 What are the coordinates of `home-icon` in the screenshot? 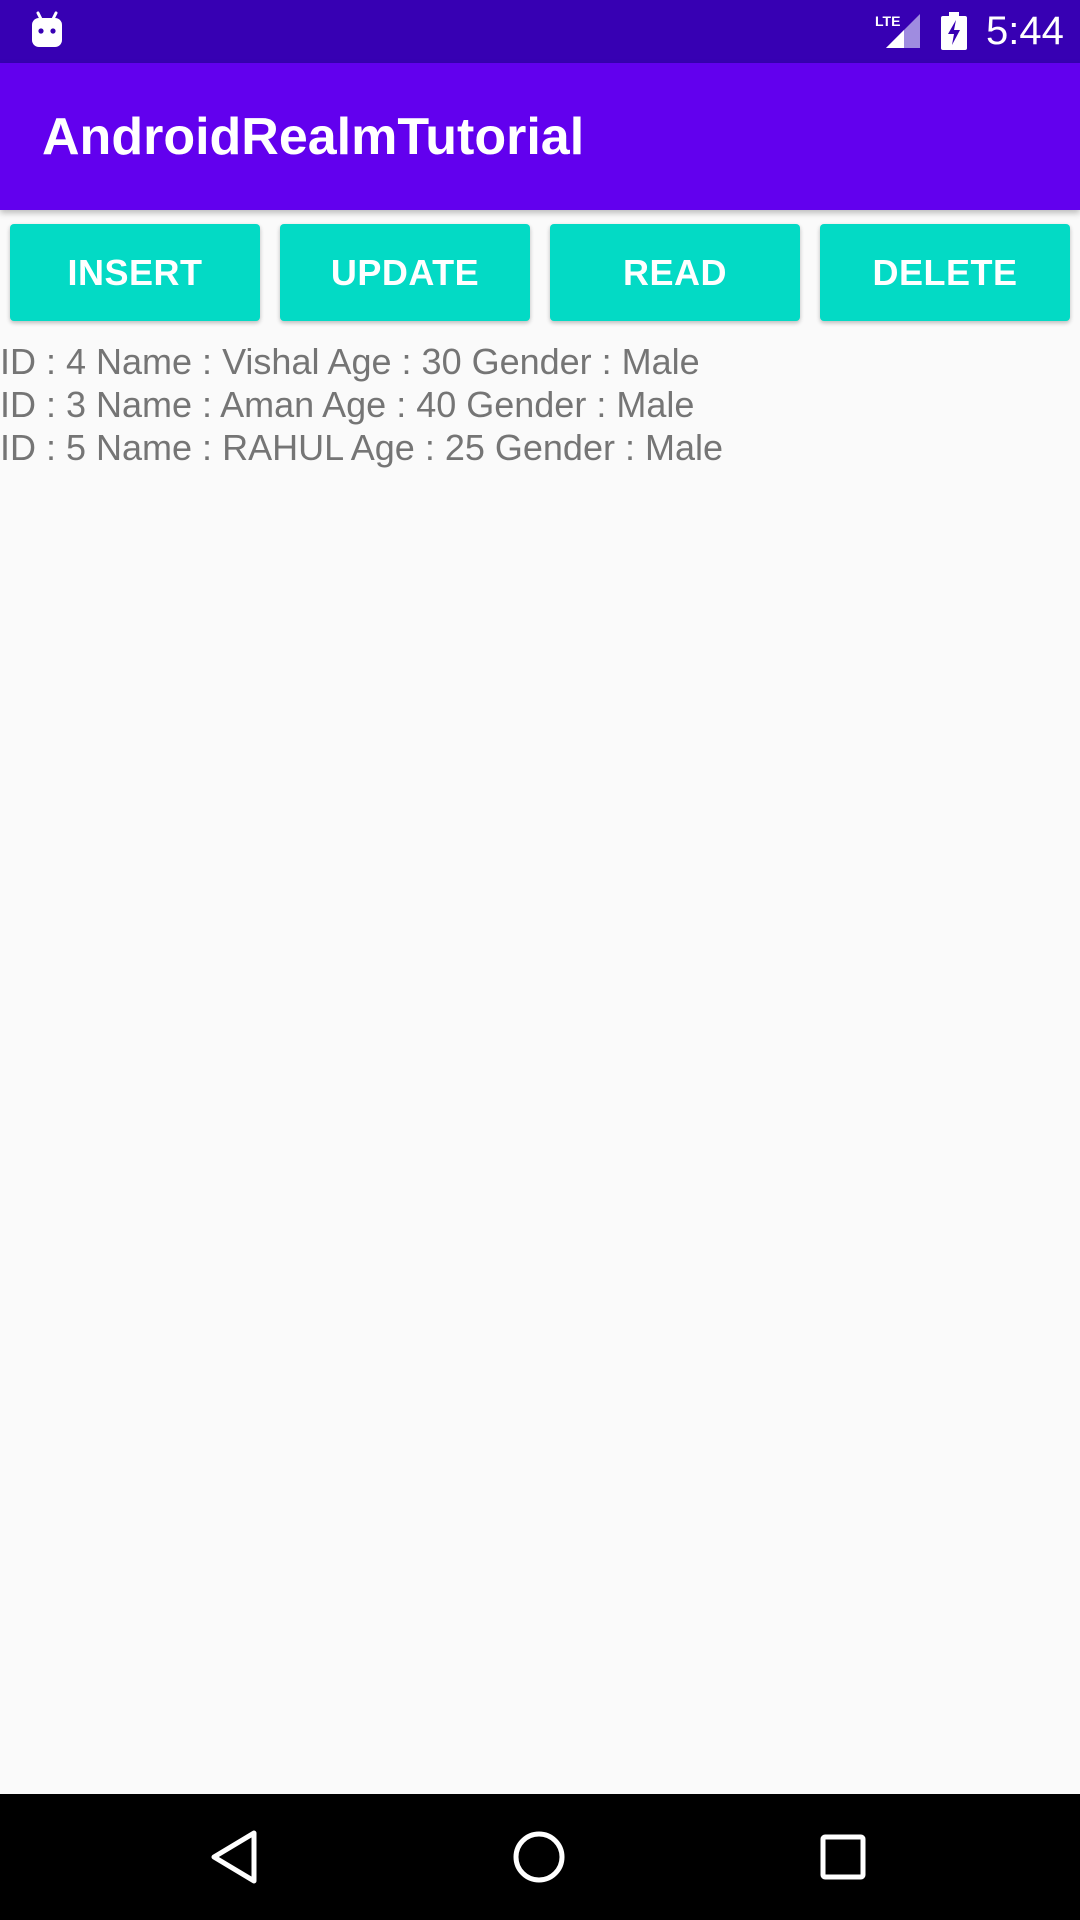 It's located at (539, 1857).